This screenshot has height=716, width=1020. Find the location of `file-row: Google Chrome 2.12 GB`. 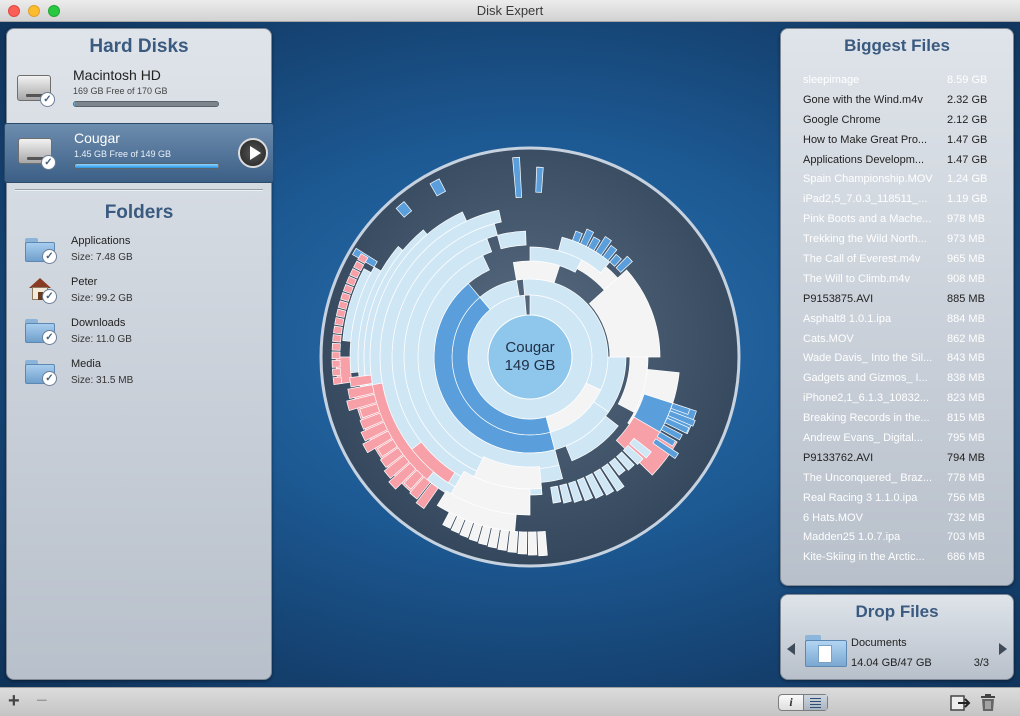

file-row: Google Chrome 2.12 GB is located at coordinates (898, 121).